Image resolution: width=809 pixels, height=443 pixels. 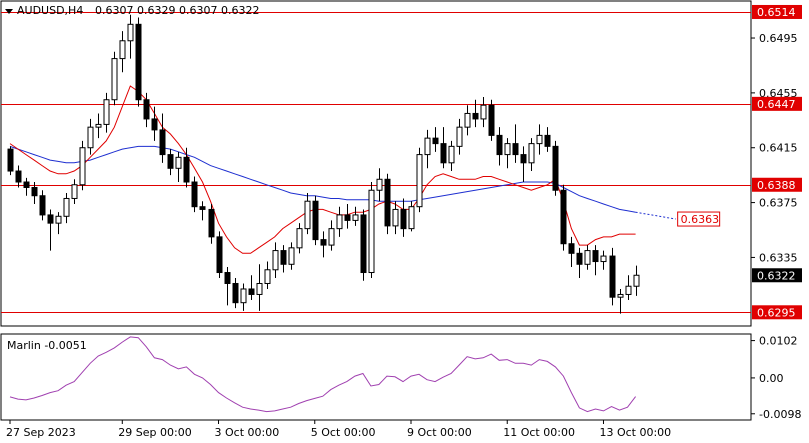 What do you see at coordinates (778, 148) in the screenshot?
I see `y-tick-label: 0.6415` at bounding box center [778, 148].